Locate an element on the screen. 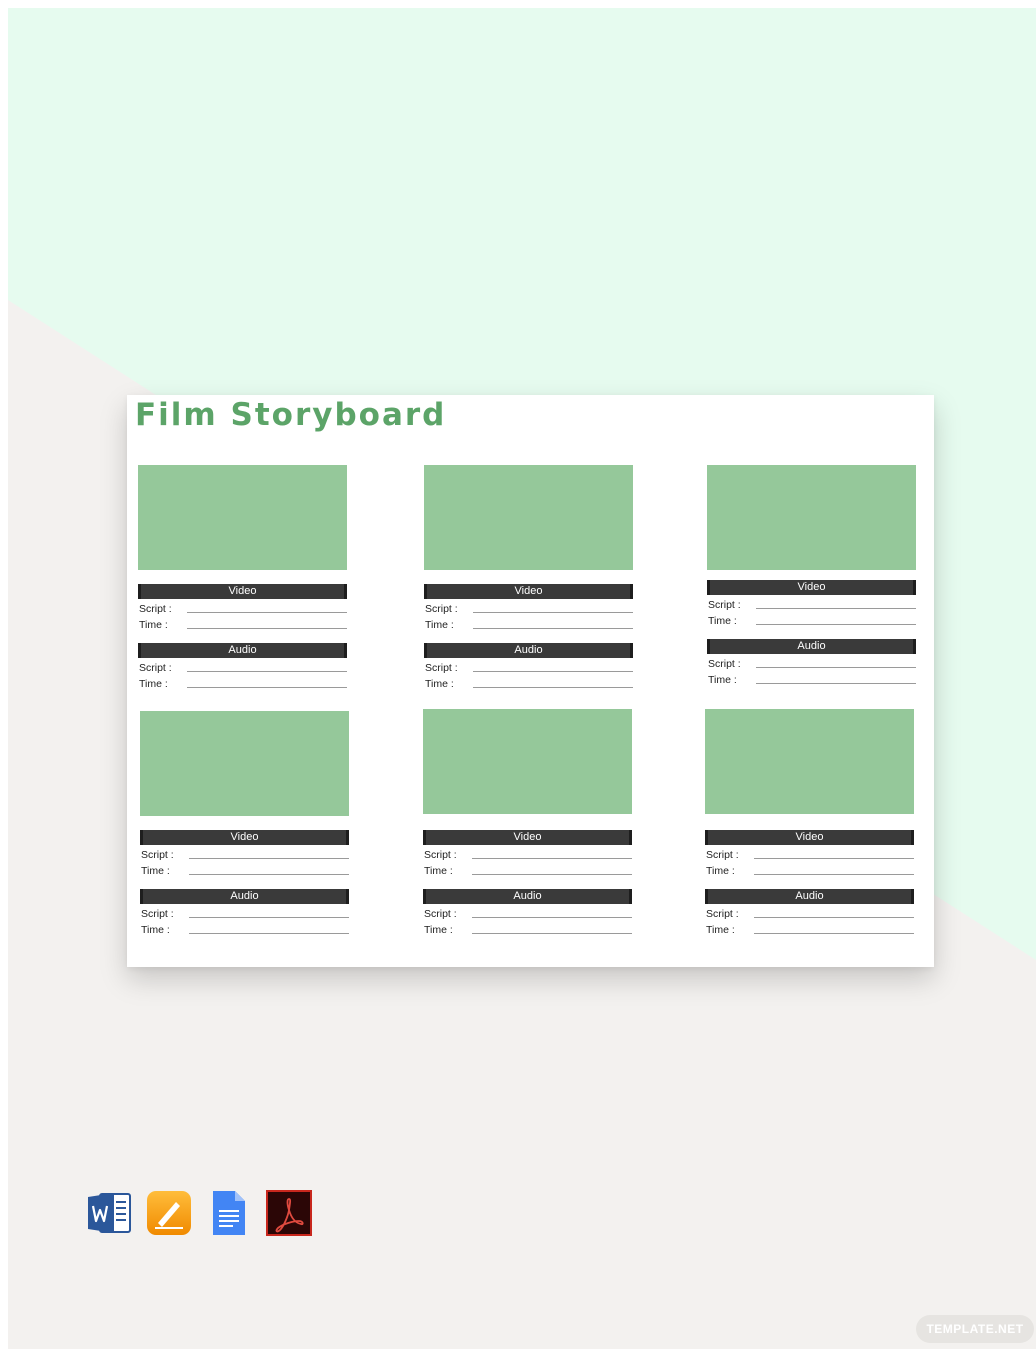 The height and width of the screenshot is (1349, 1036). google-docs-icon is located at coordinates (229, 1213).